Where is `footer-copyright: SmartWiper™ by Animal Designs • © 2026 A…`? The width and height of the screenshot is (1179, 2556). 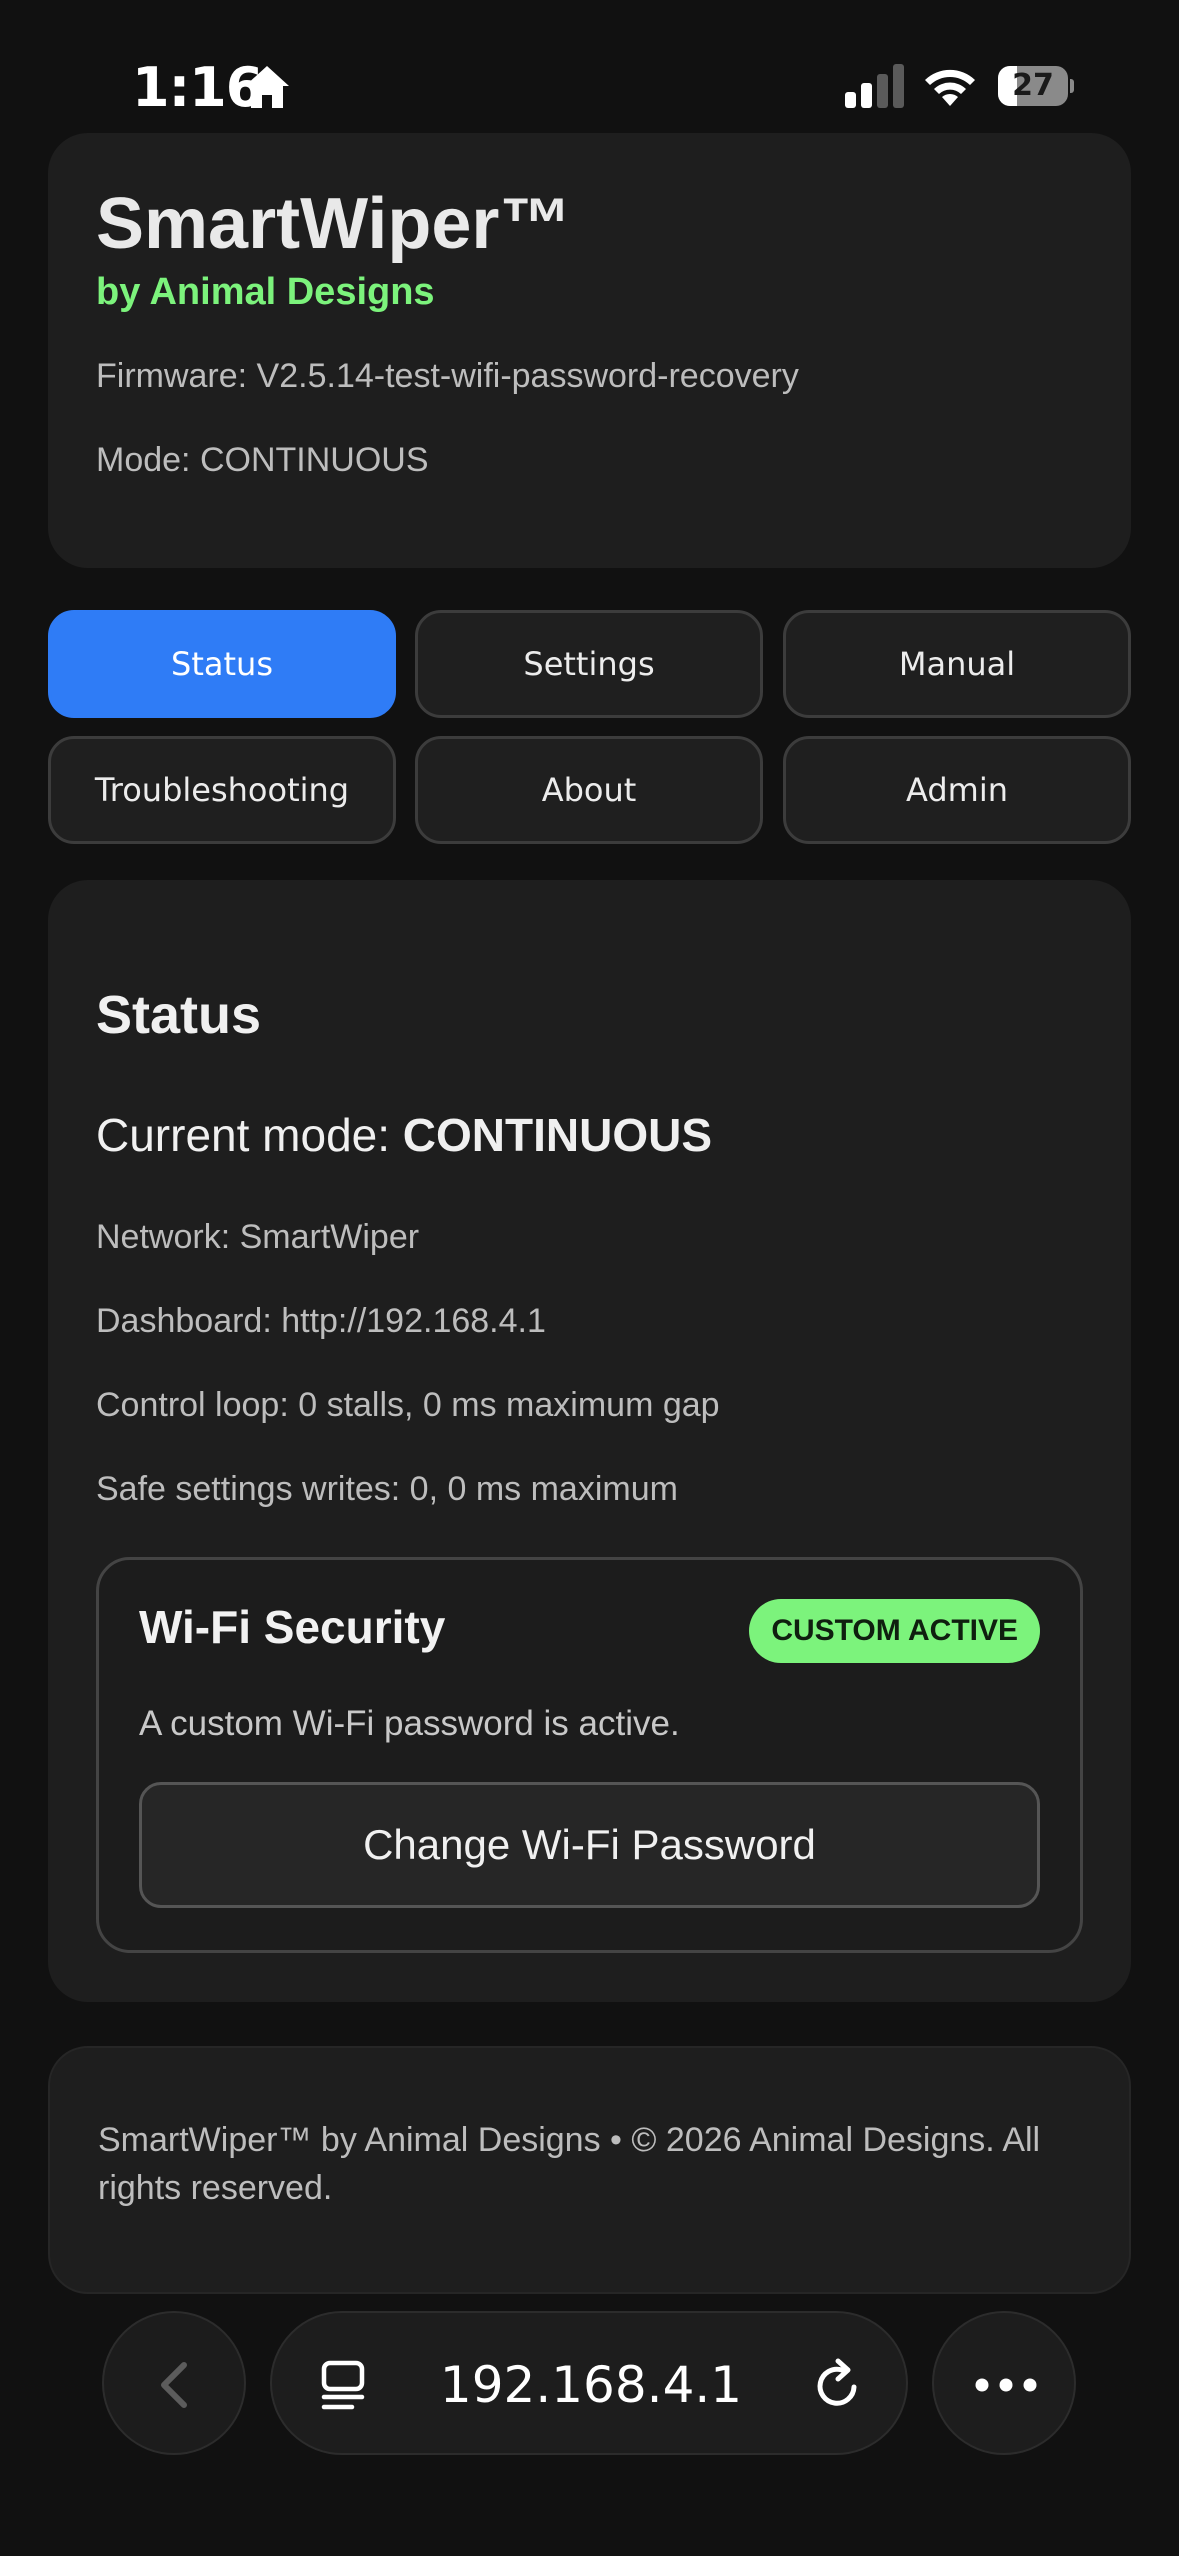 footer-copyright: SmartWiper™ by Animal Designs • © 2026 A… is located at coordinates (569, 2164).